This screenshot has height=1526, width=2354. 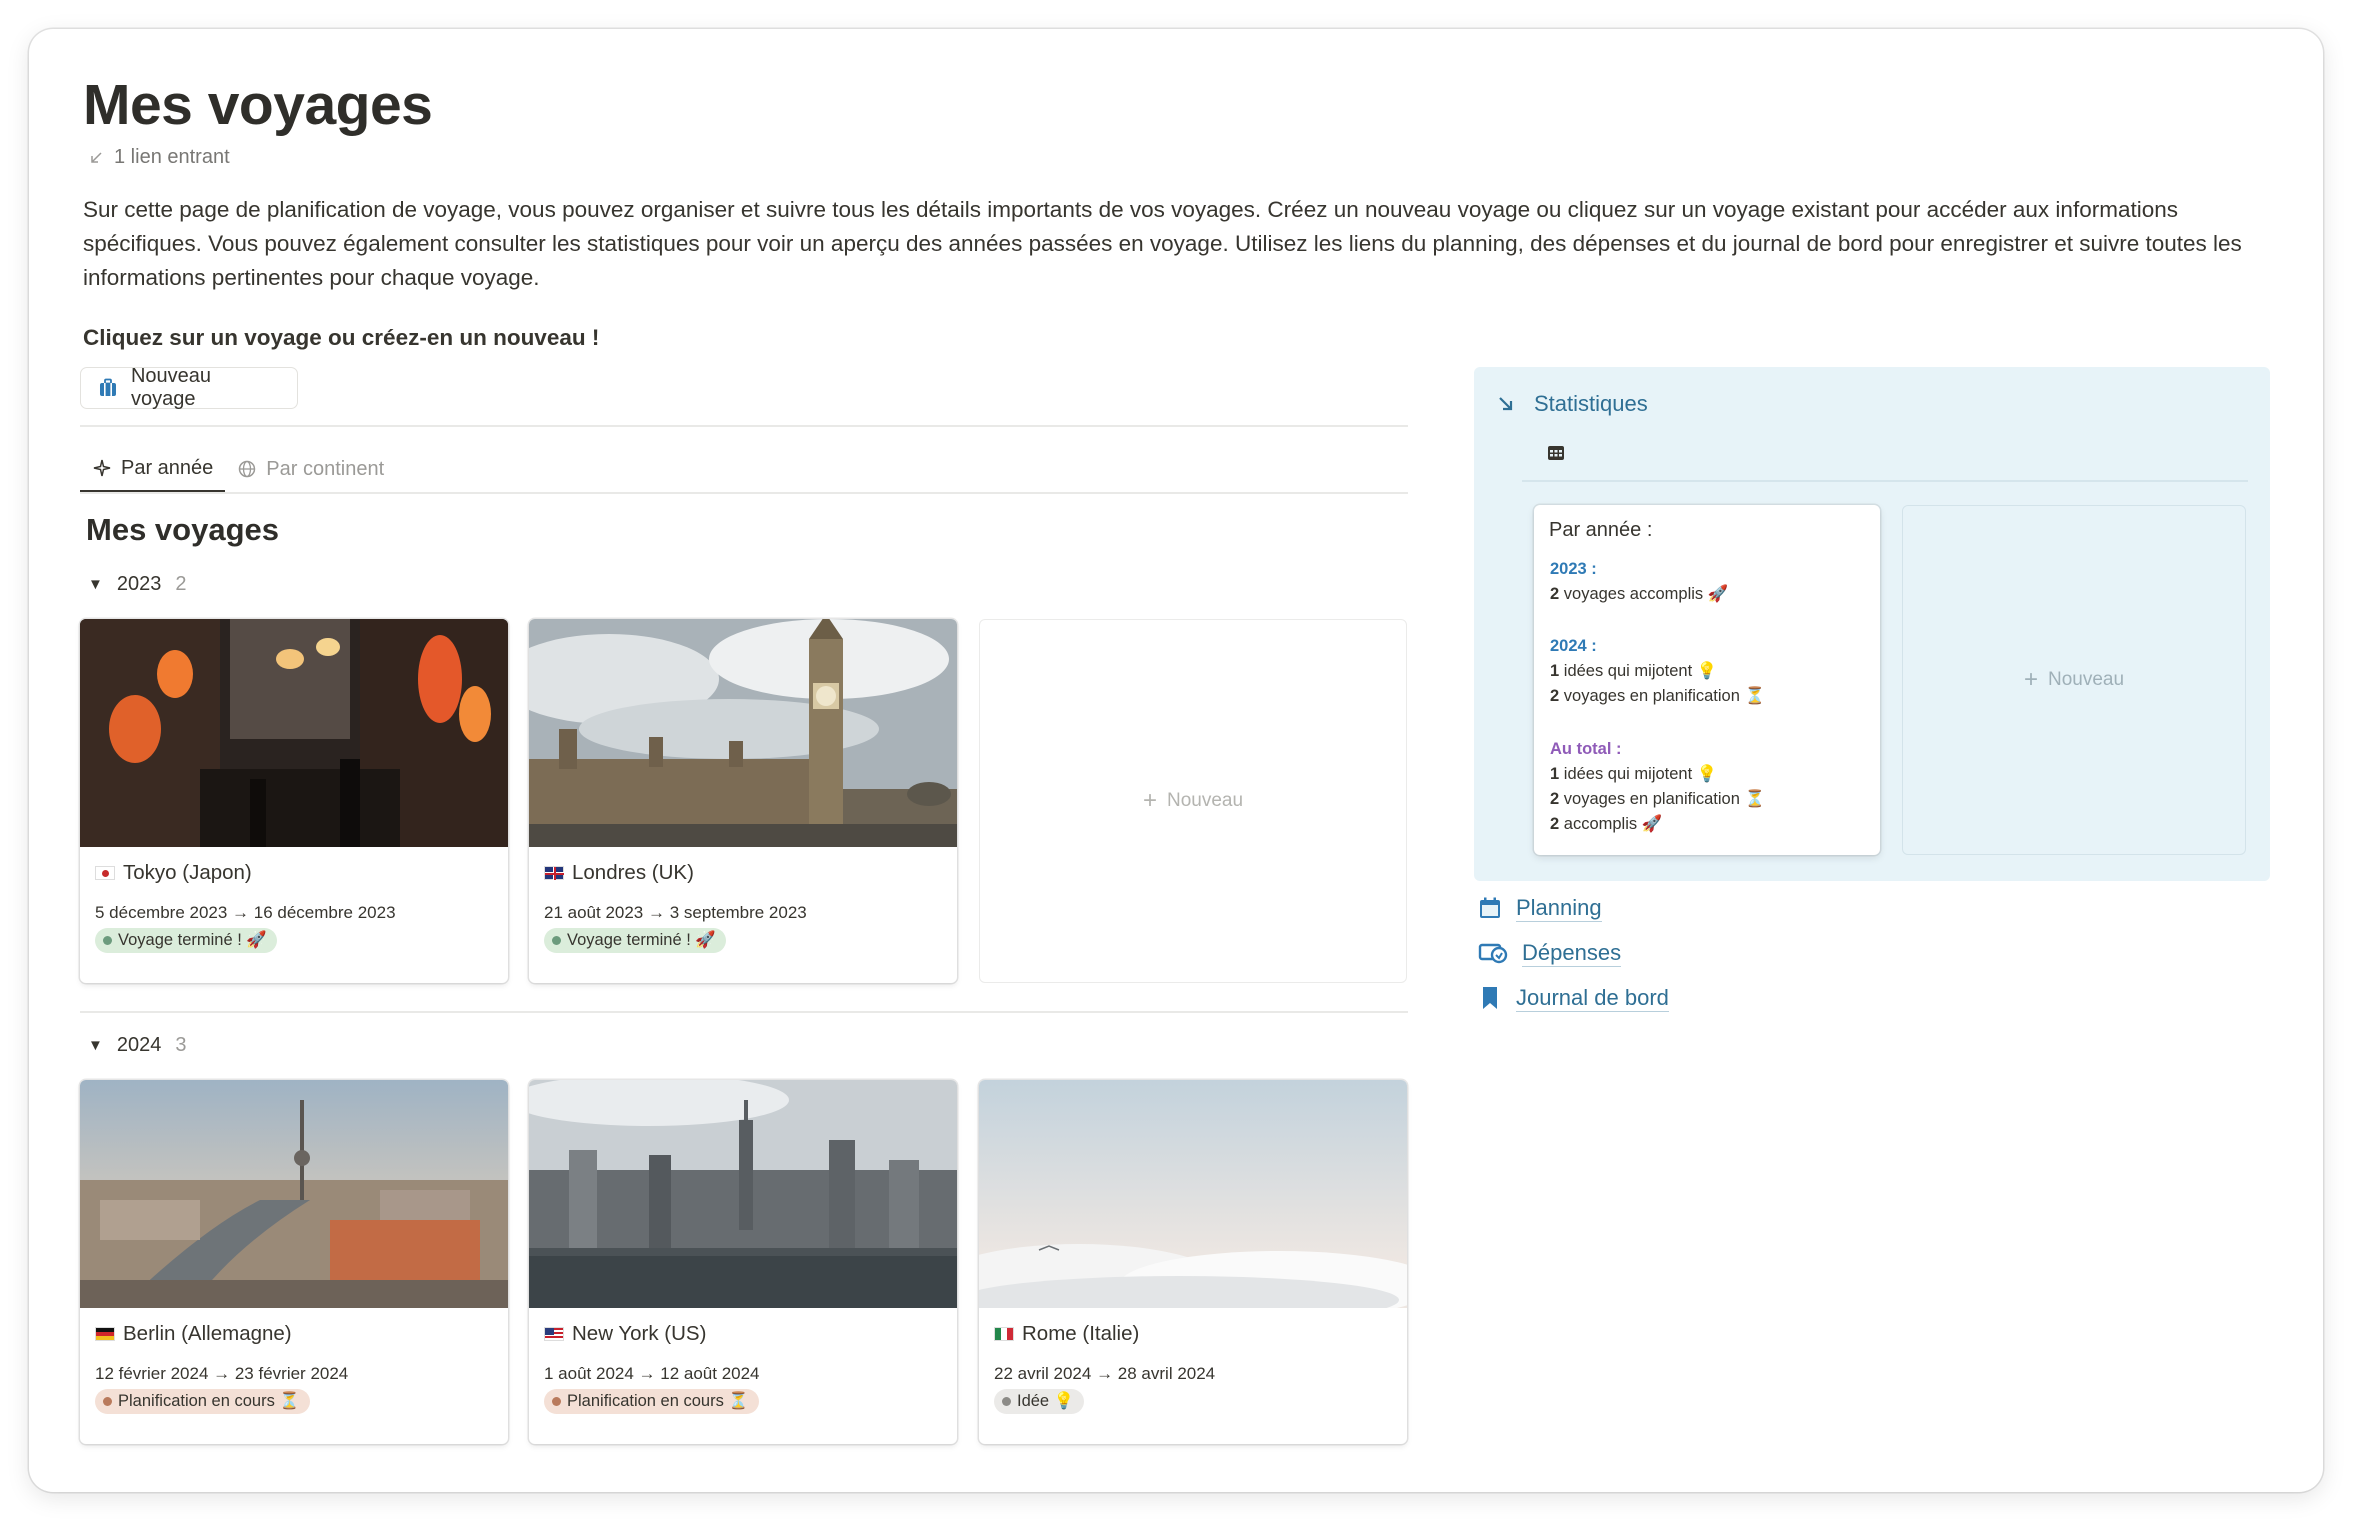 What do you see at coordinates (1193, 1194) in the screenshot?
I see `cover-image-rome` at bounding box center [1193, 1194].